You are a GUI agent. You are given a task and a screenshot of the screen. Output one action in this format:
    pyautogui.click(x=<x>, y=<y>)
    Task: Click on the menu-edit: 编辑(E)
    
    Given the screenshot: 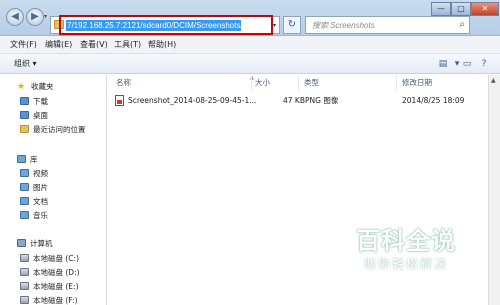 What is the action you would take?
    pyautogui.click(x=58, y=45)
    